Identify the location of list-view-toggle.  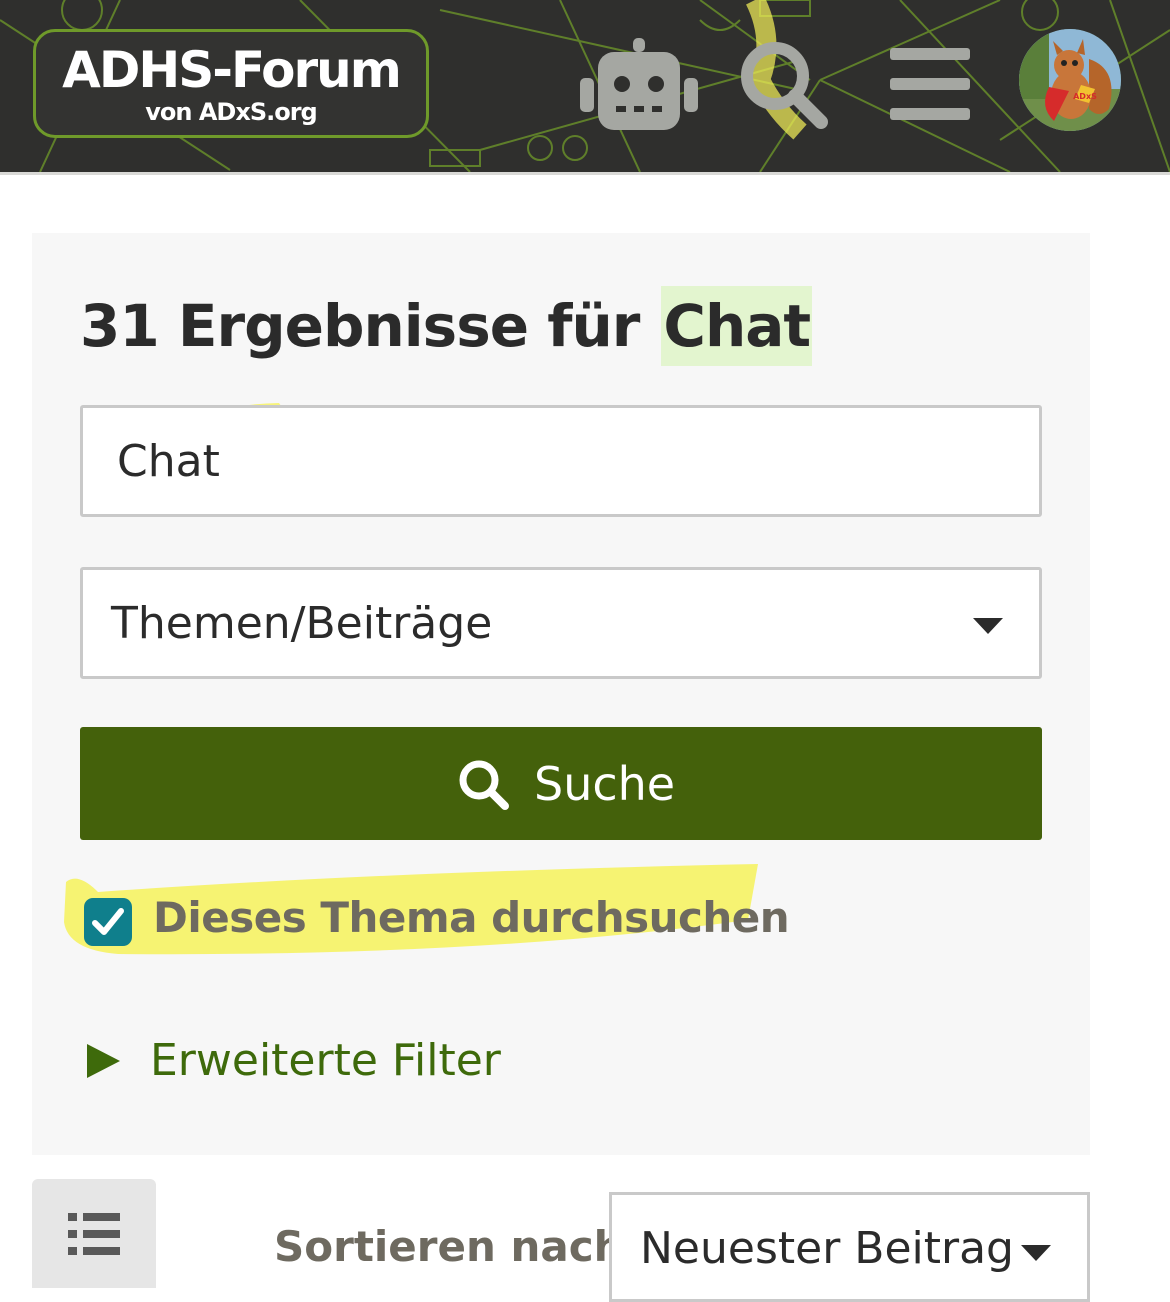
(94, 1233).